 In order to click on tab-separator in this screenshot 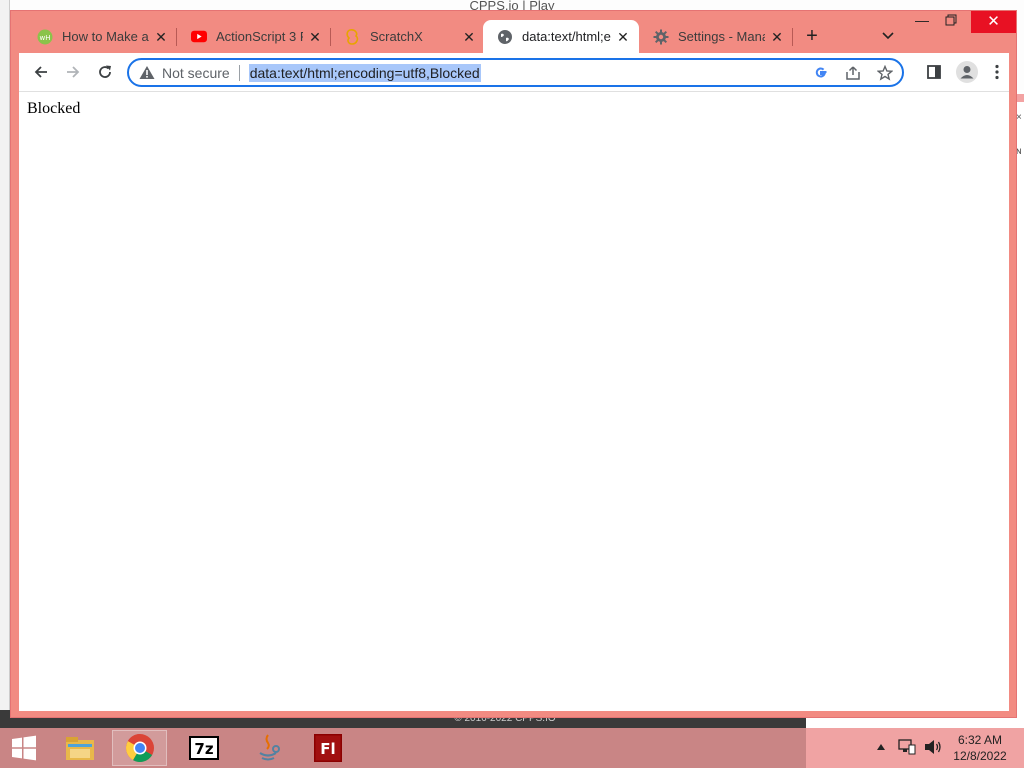, I will do `click(792, 37)`.